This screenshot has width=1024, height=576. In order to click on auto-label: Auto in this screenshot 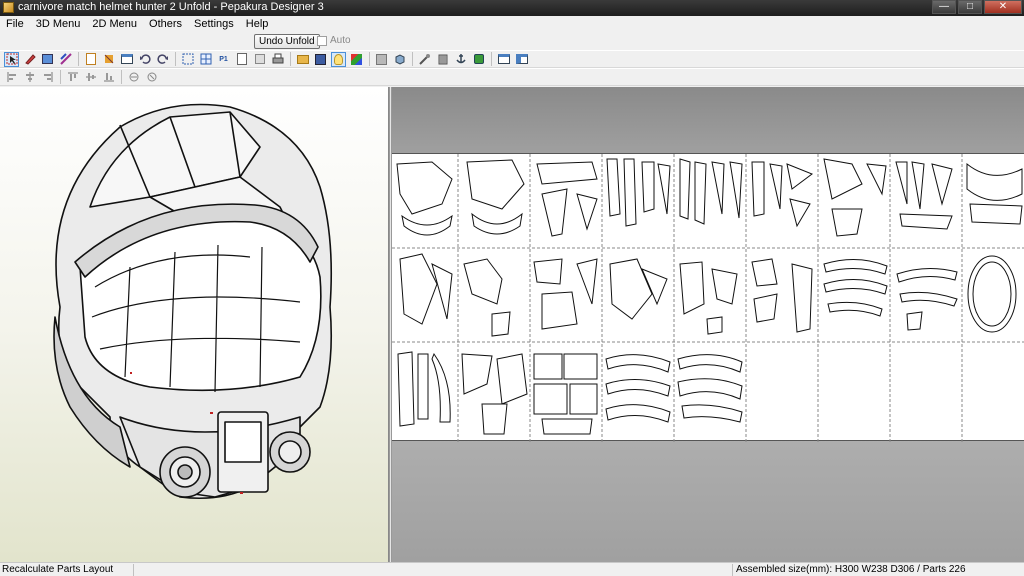, I will do `click(340, 40)`.